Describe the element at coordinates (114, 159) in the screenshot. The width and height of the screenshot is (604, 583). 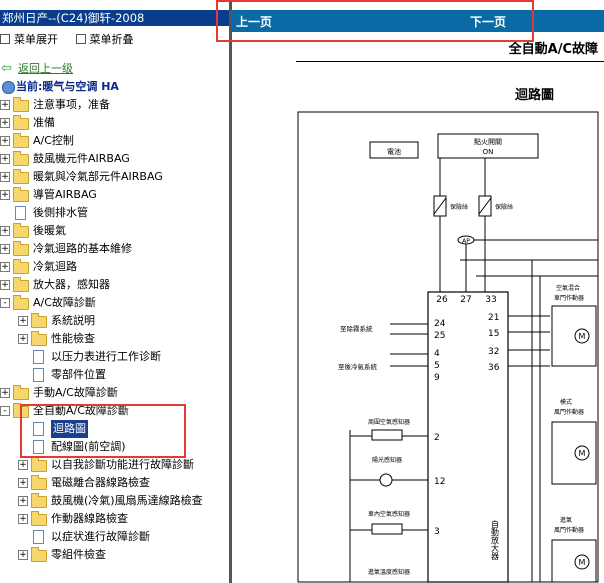
I see `tree-item: + 鼓風機元件AIRBAG` at that location.